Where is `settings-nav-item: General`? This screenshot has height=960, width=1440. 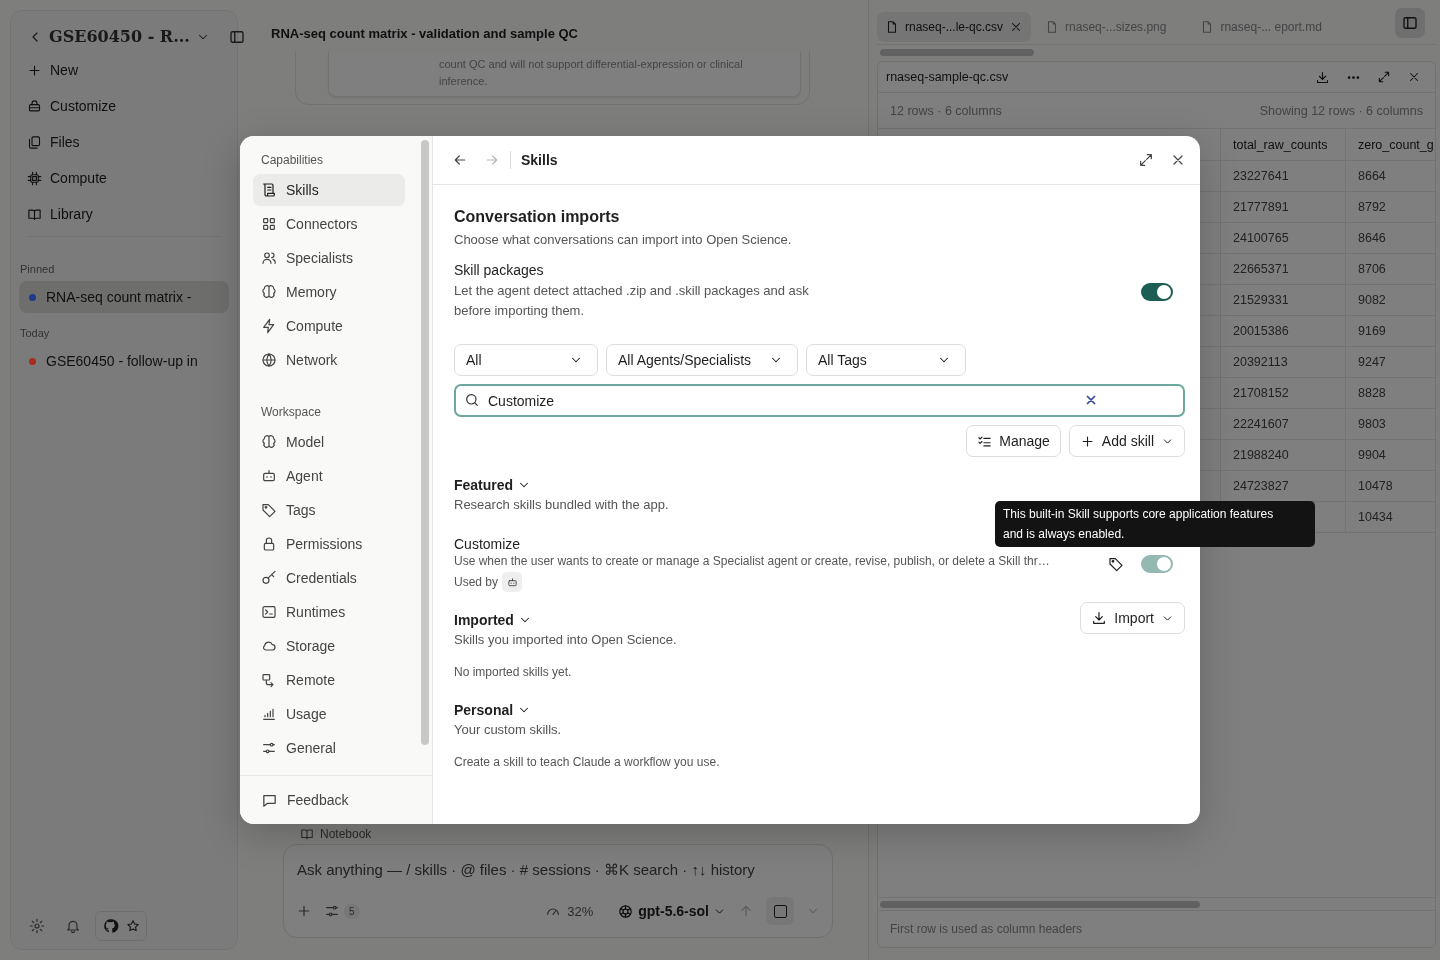
settings-nav-item: General is located at coordinates (329, 748).